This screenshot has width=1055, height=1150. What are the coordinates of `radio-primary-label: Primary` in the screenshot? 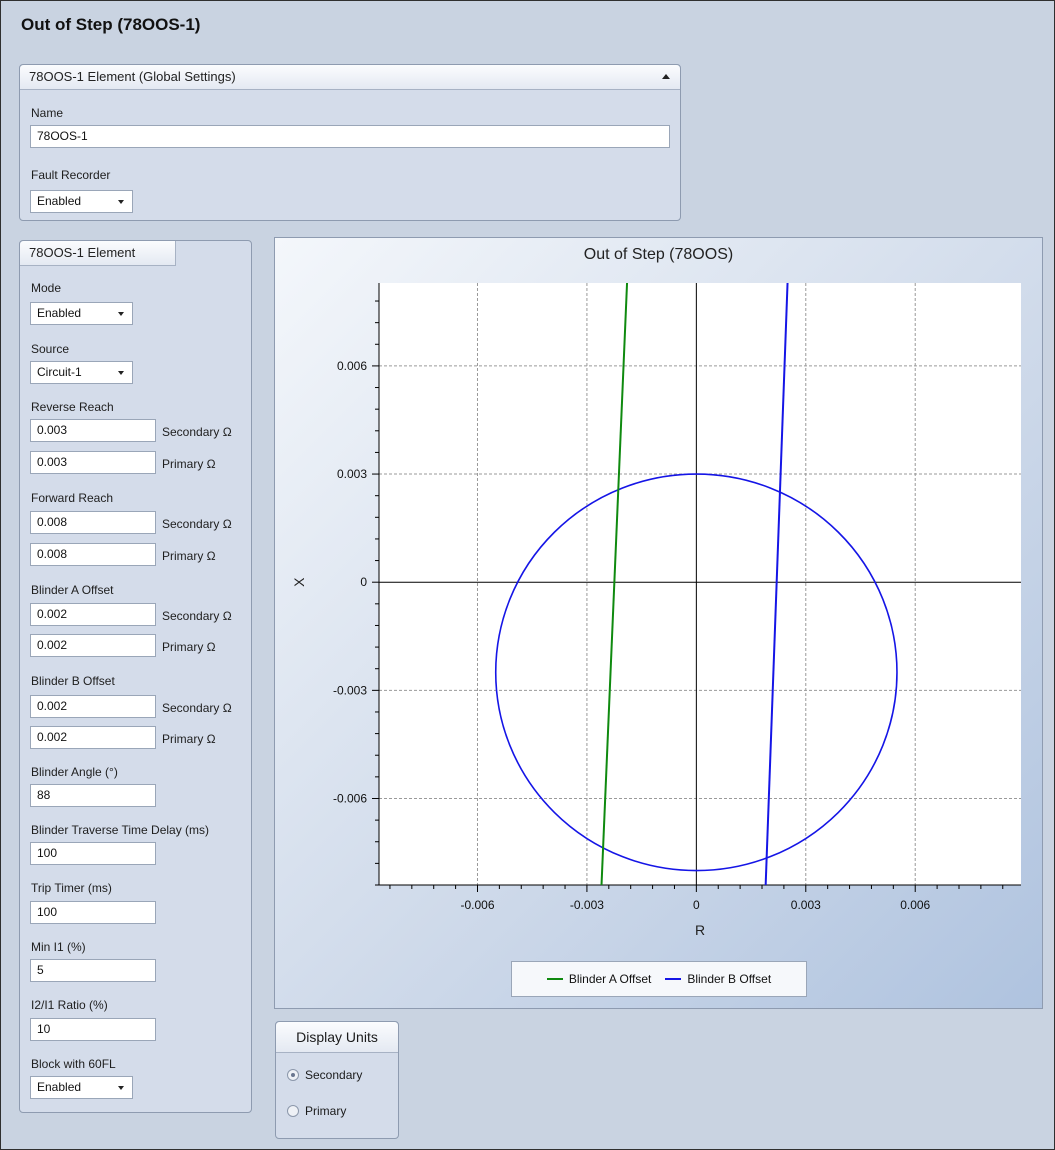 It's located at (326, 1111).